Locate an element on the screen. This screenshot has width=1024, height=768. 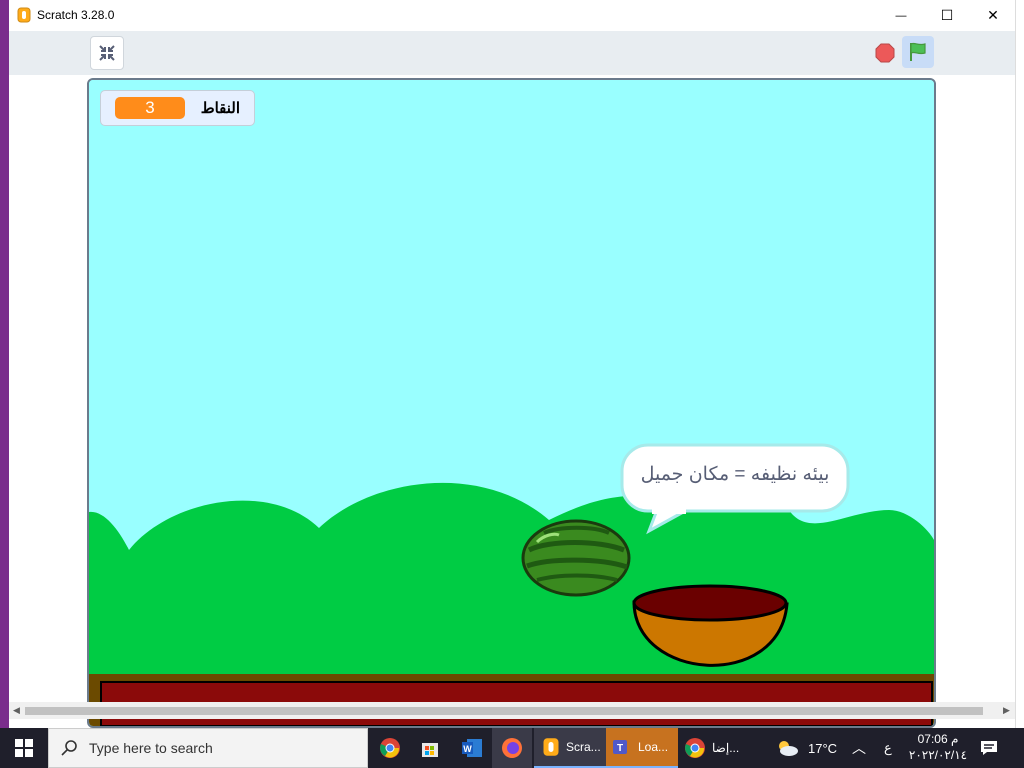
window-title: Scratch 3.28.0 is located at coordinates (76, 15).